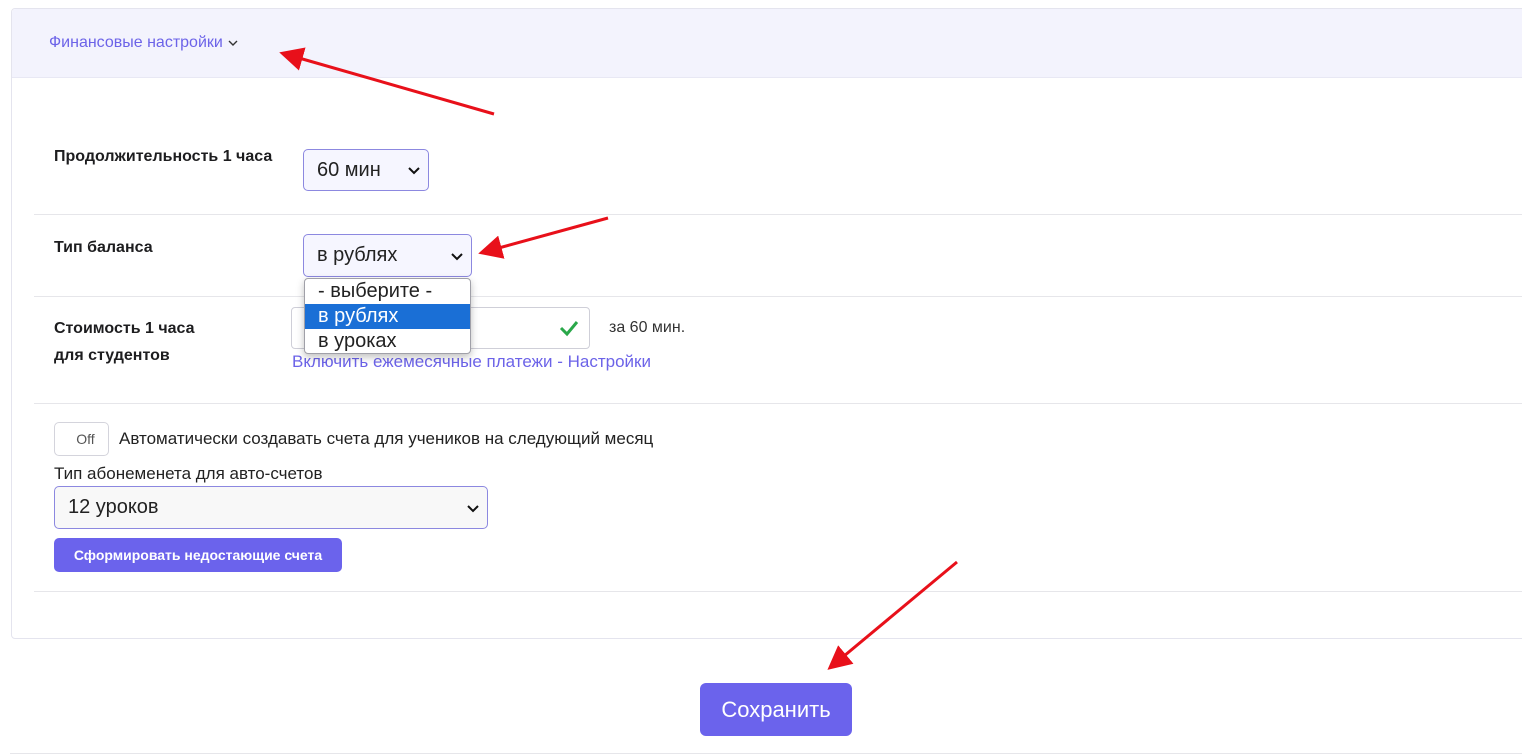 This screenshot has height=755, width=1522. Describe the element at coordinates (81, 439) in the screenshot. I see `auto-invoice-toggle: Off` at that location.